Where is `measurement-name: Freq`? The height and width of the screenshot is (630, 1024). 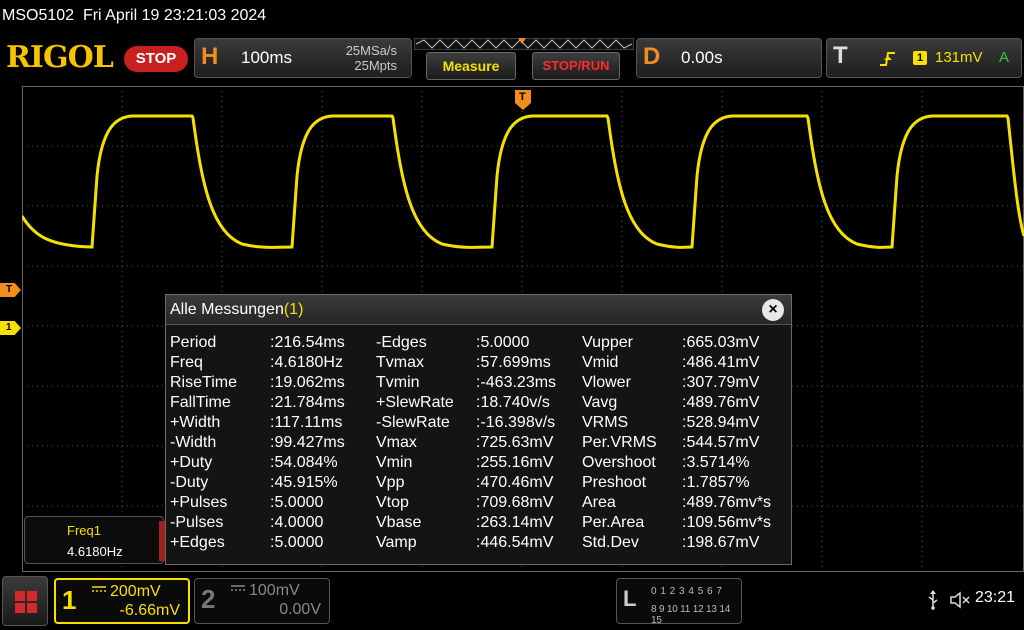
measurement-name: Freq is located at coordinates (186, 362).